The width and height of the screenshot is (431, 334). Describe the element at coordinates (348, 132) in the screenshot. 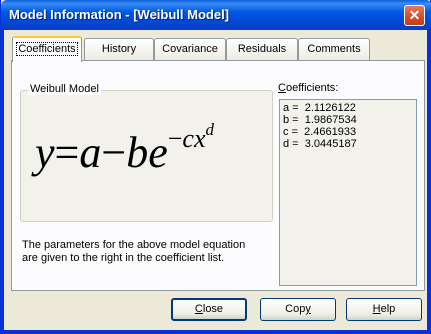

I see `list-item: c = 2.4661933` at that location.